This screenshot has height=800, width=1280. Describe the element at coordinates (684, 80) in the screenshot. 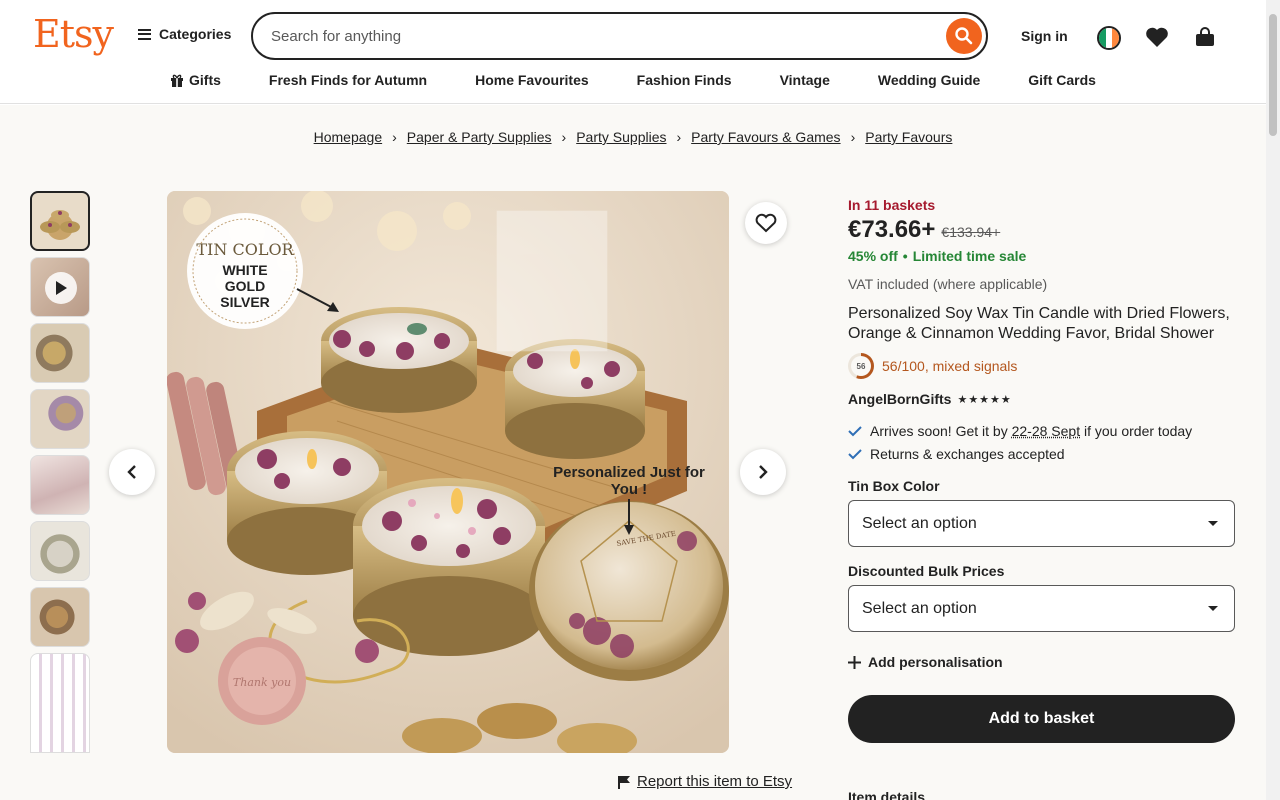

I see `nav-fashion-finds: Fashion Finds` at that location.